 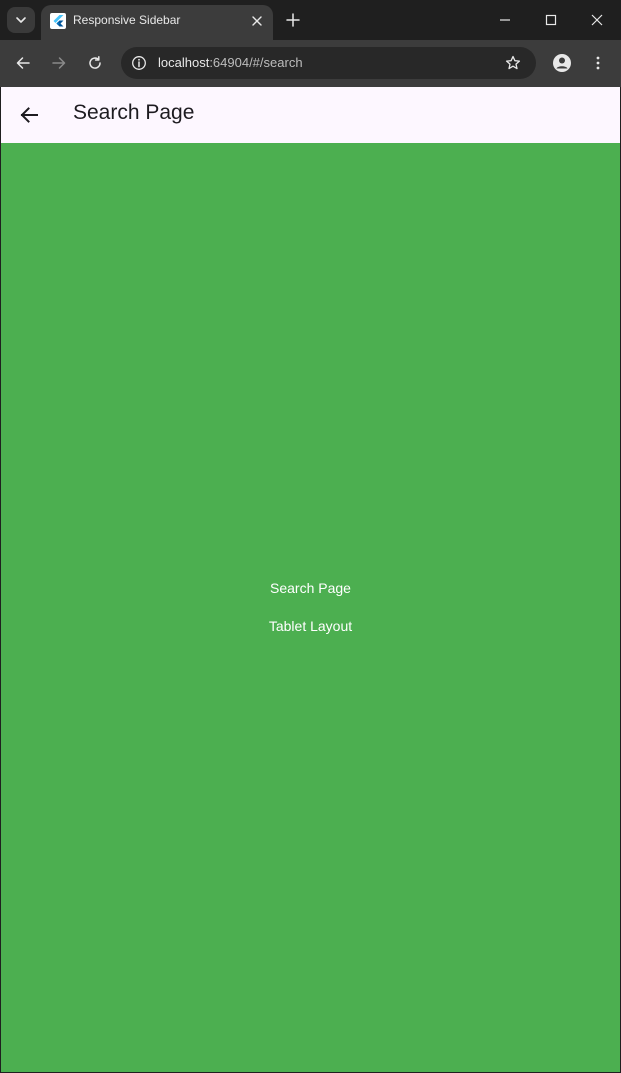 I want to click on maximize-icon, so click(x=551, y=20).